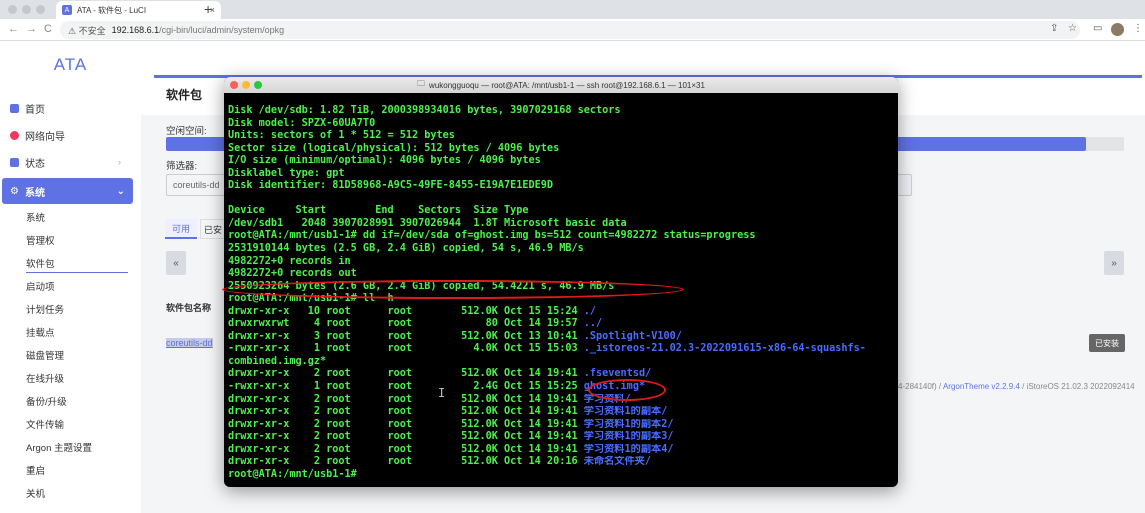 The height and width of the screenshot is (513, 1145). I want to click on file-name: 学习资料1的副本4/, so click(628, 449).